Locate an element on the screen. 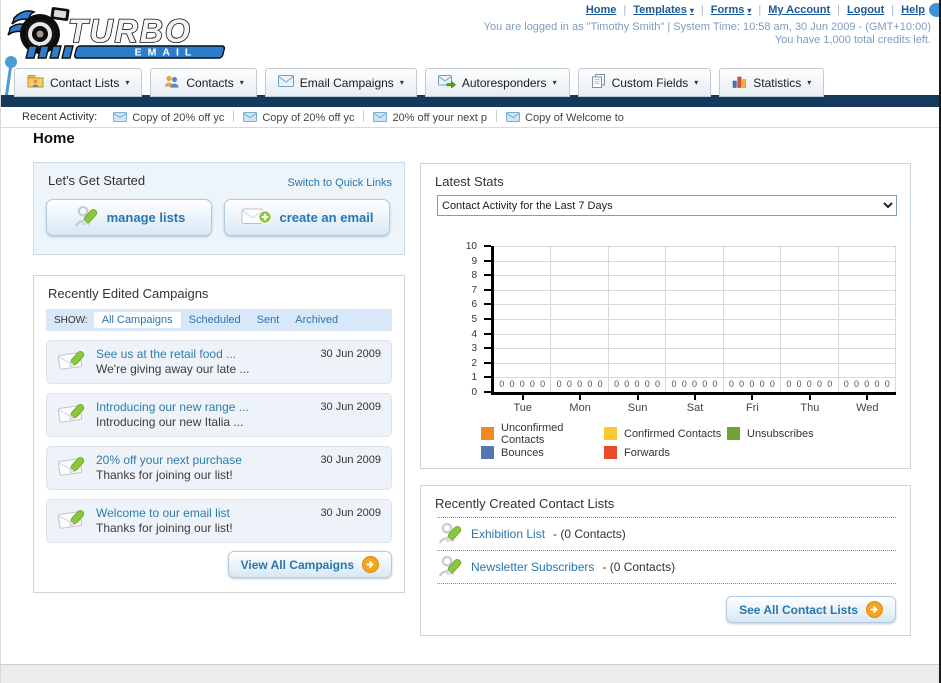 The image size is (941, 683). x-axis-label-sun: Sun is located at coordinates (637, 408).